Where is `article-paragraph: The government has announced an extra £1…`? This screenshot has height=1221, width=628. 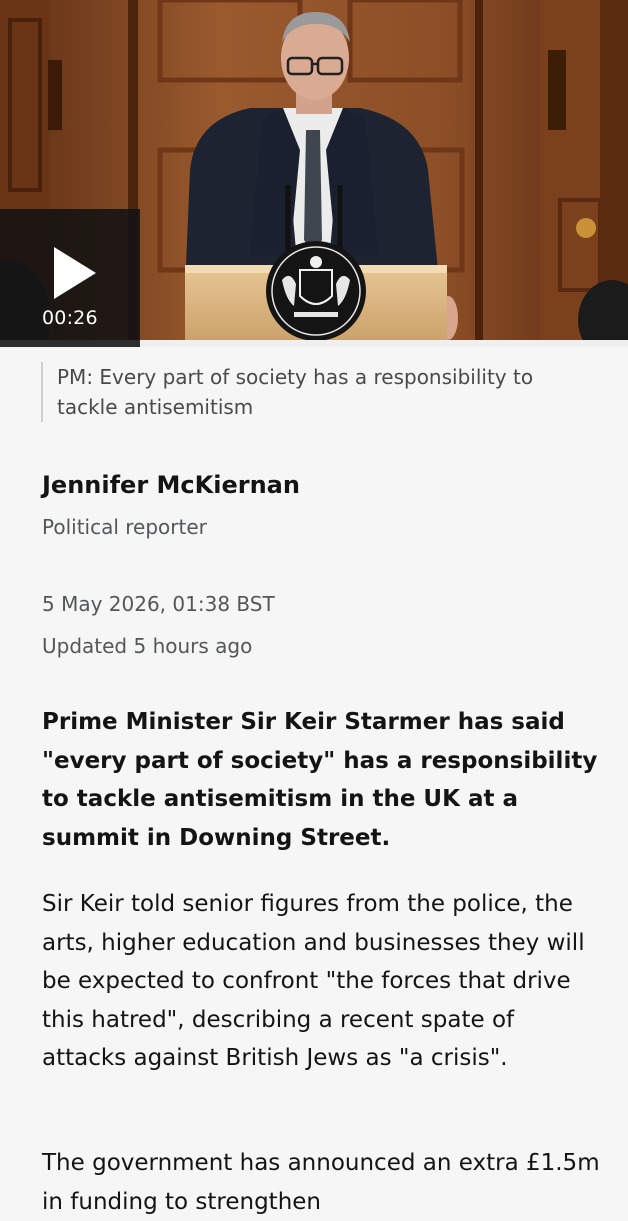 article-paragraph: The government has announced an extra £1… is located at coordinates (321, 1182).